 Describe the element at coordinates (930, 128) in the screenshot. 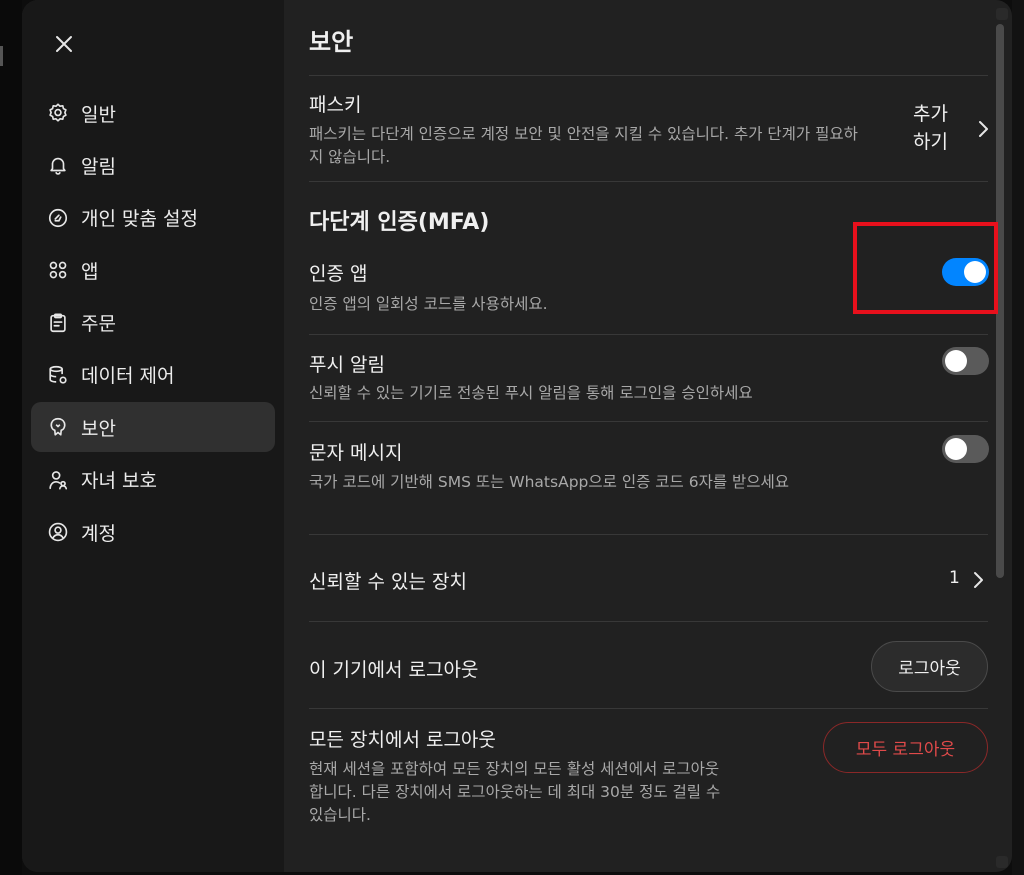

I see `add-passkey-label: 추가 하기` at that location.